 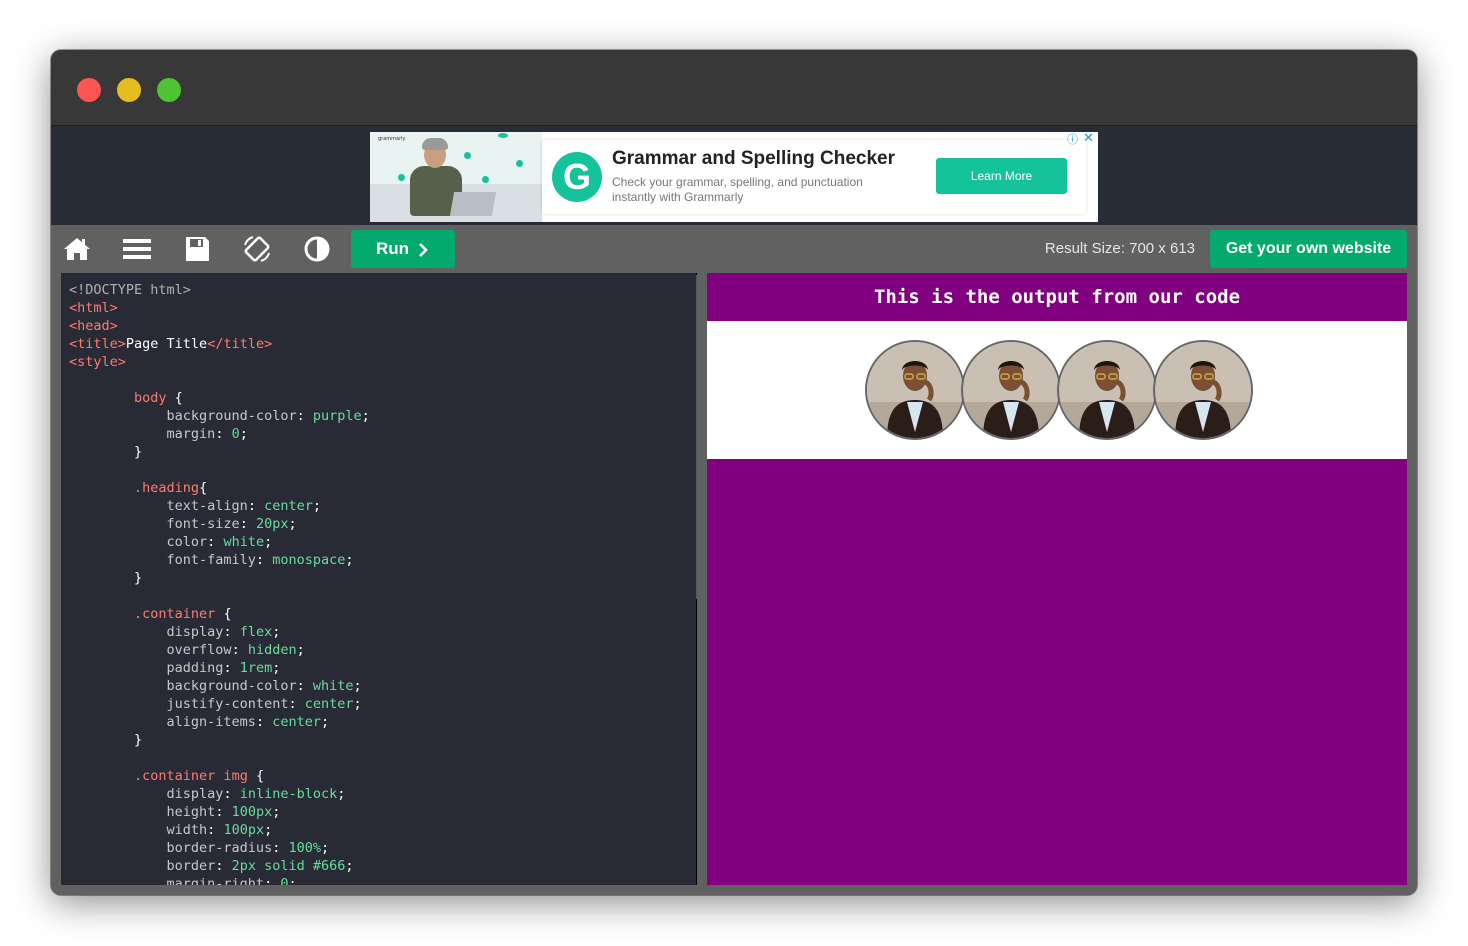 I want to click on contrast-icon, so click(x=317, y=249).